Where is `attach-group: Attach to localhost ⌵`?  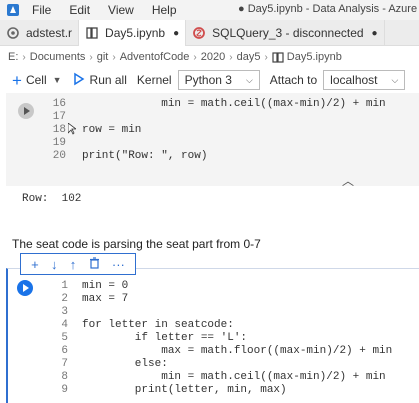 attach-group: Attach to localhost ⌵ is located at coordinates (338, 80).